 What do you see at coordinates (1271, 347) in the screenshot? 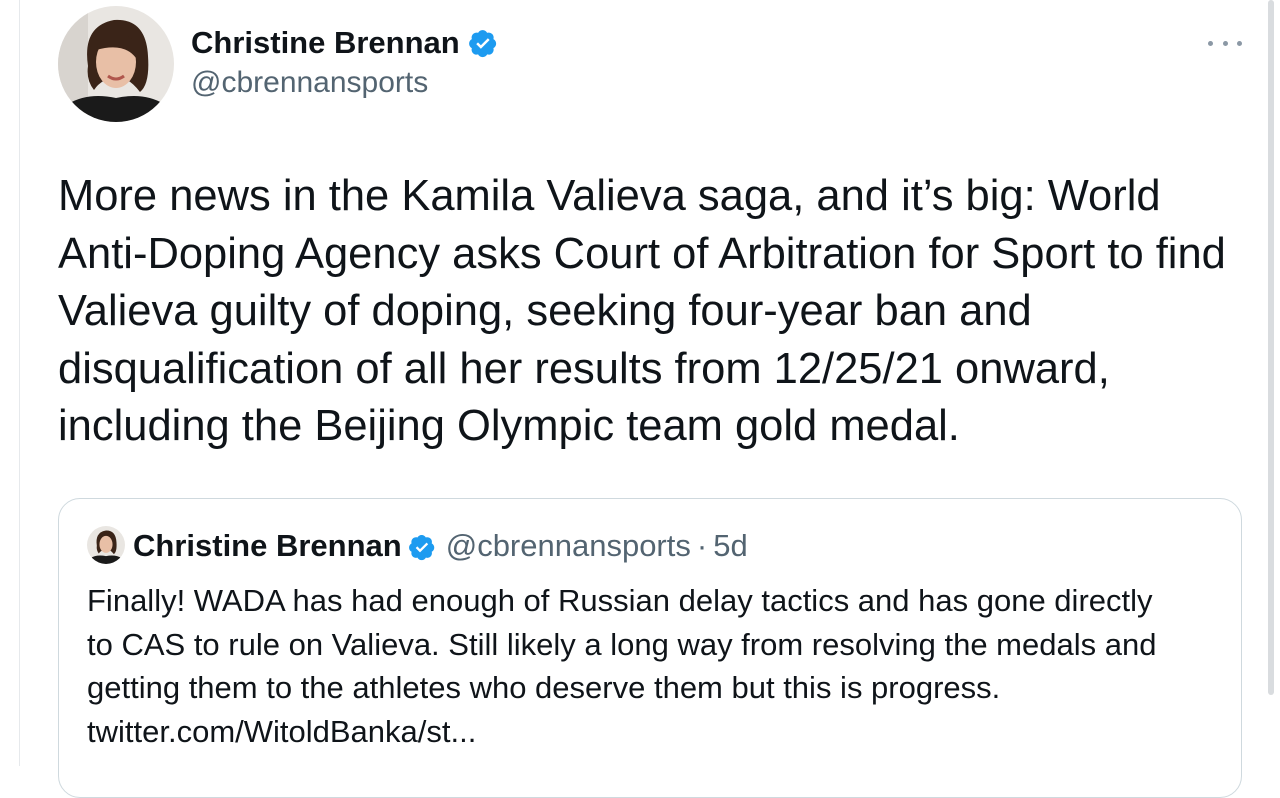
I see `scrollbar` at bounding box center [1271, 347].